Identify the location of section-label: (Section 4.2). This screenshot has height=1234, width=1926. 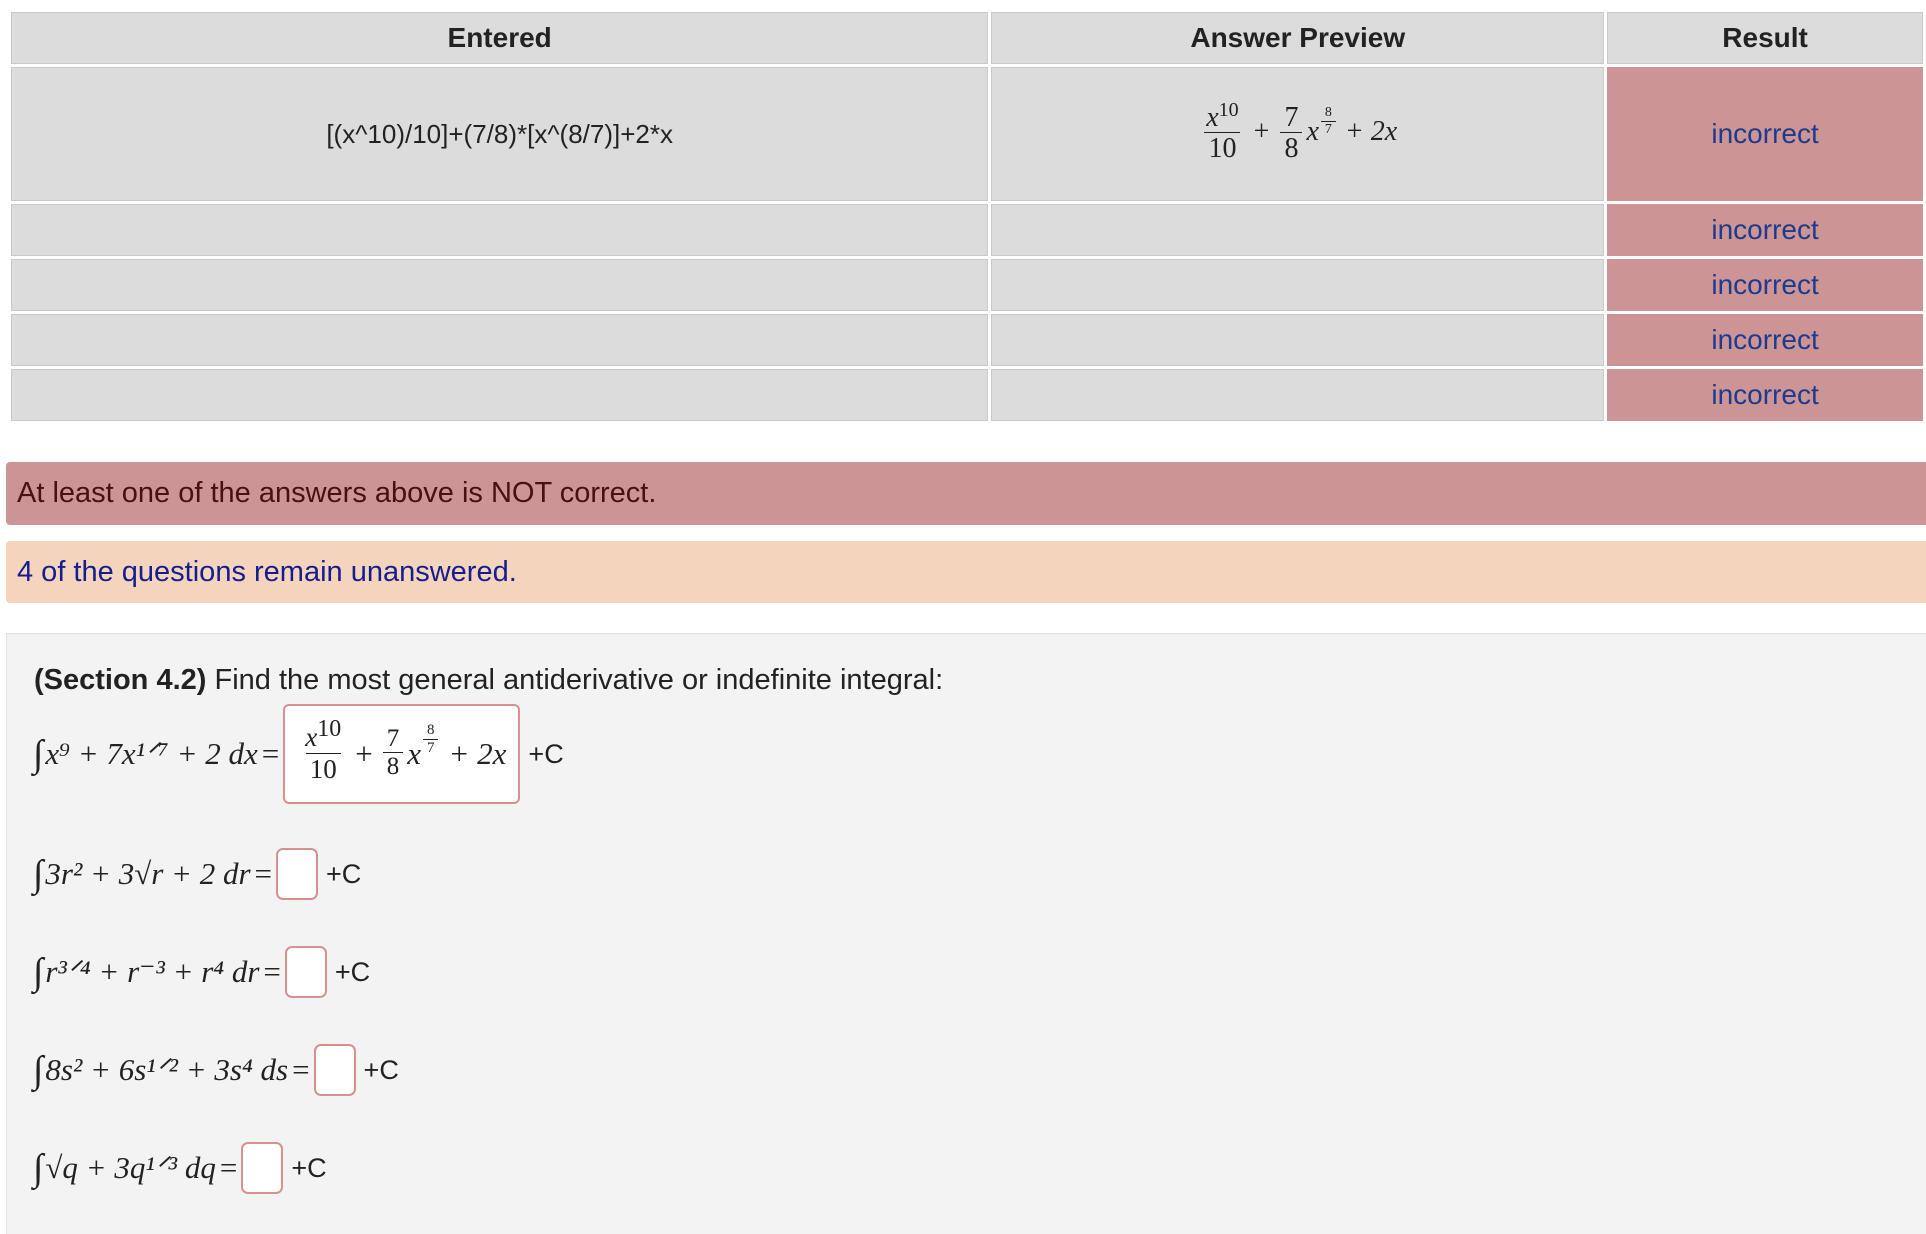
(120, 680).